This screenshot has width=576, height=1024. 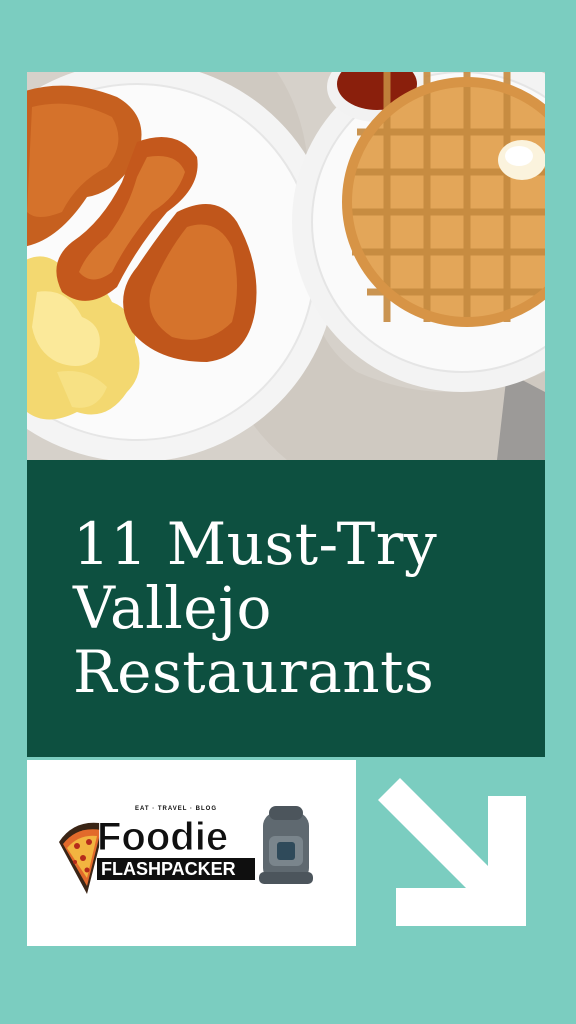 I want to click on logo-name-line1: Foodie, so click(x=162, y=837).